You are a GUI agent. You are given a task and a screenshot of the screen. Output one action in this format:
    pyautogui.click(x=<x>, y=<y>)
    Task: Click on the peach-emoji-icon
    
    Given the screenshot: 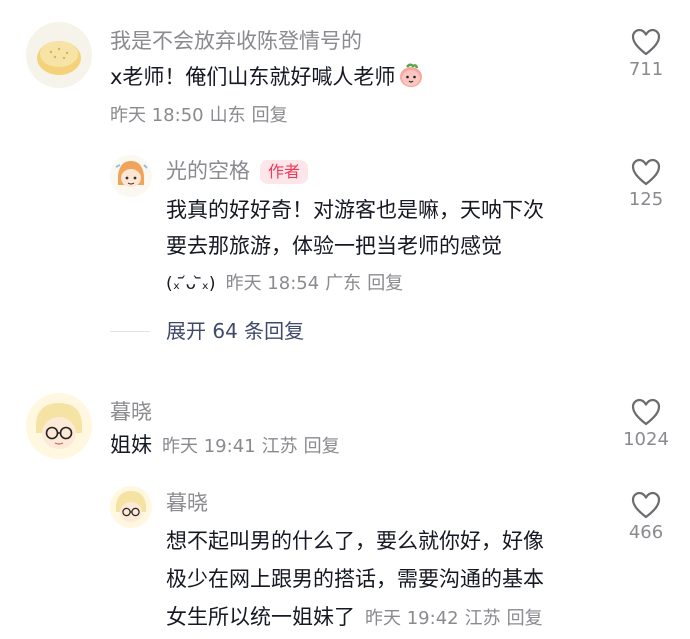 What is the action you would take?
    pyautogui.click(x=411, y=75)
    